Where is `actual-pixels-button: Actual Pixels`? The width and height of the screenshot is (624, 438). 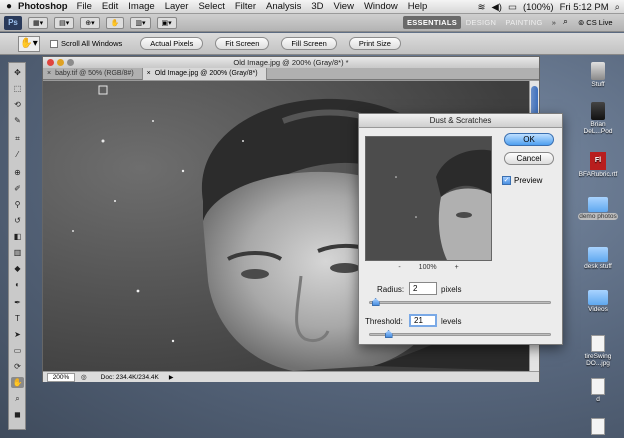 actual-pixels-button: Actual Pixels is located at coordinates (172, 43).